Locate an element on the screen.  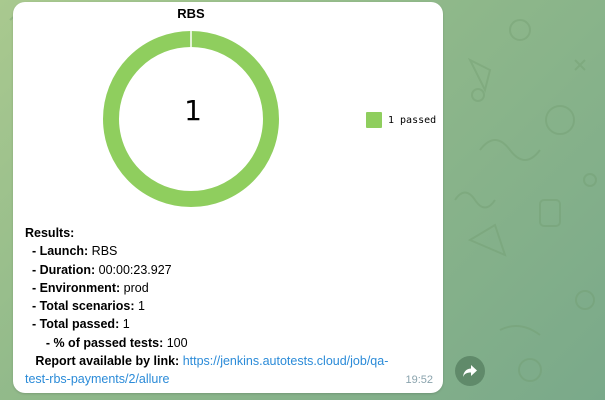
result-line-percent-passed: - % of passed tests: 100 is located at coordinates (106, 342).